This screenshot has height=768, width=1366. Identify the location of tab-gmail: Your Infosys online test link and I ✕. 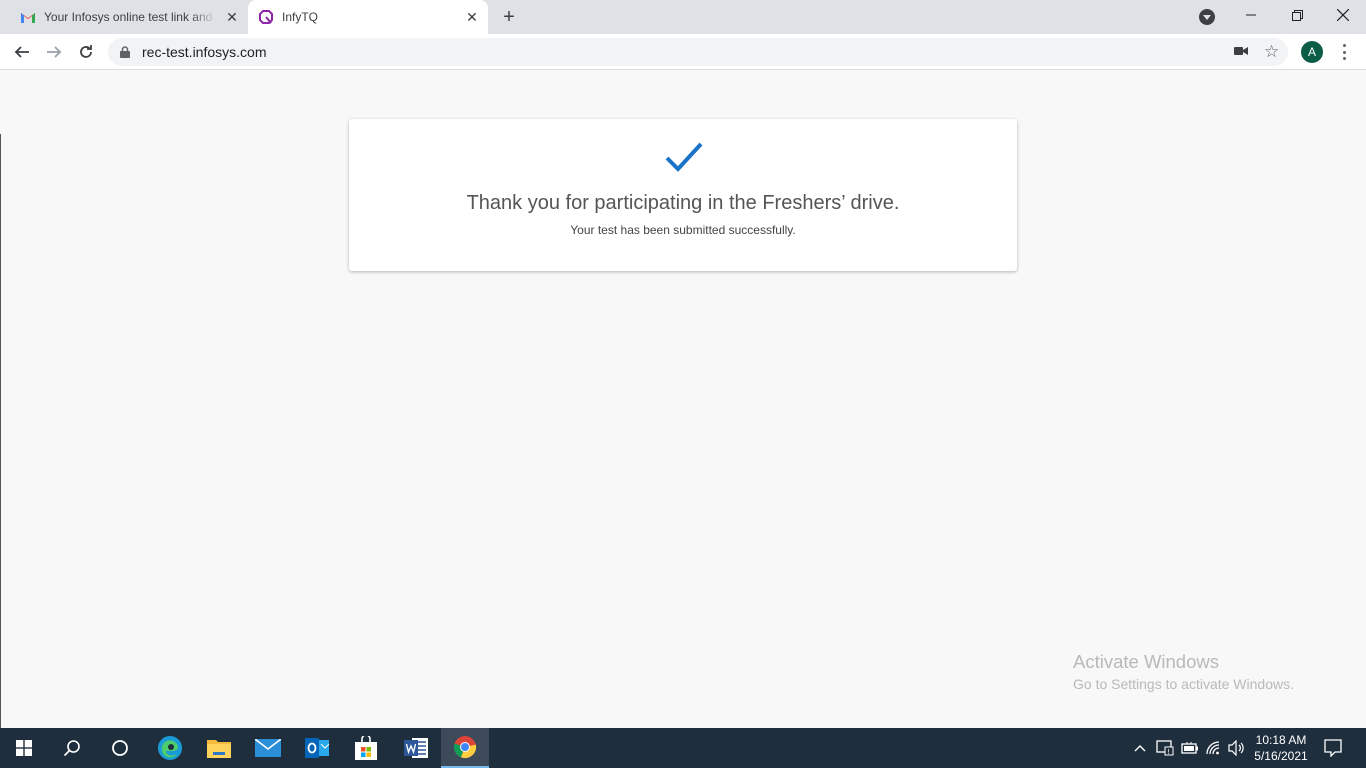
(130, 17).